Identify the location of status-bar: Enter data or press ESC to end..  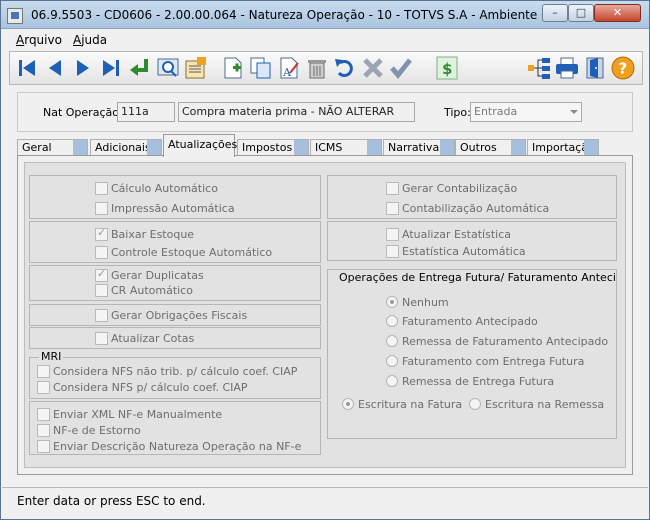
(325, 502).